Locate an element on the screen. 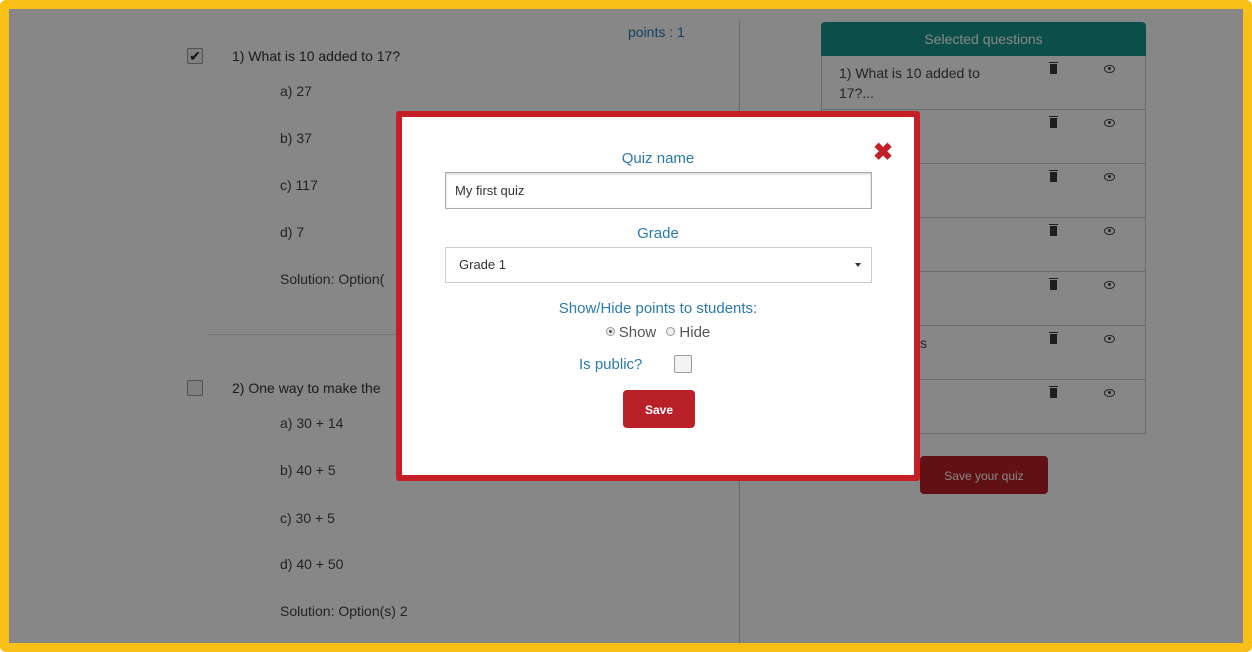 This screenshot has height=652, width=1252. points-visibility-radios: Show Hide is located at coordinates (658, 332).